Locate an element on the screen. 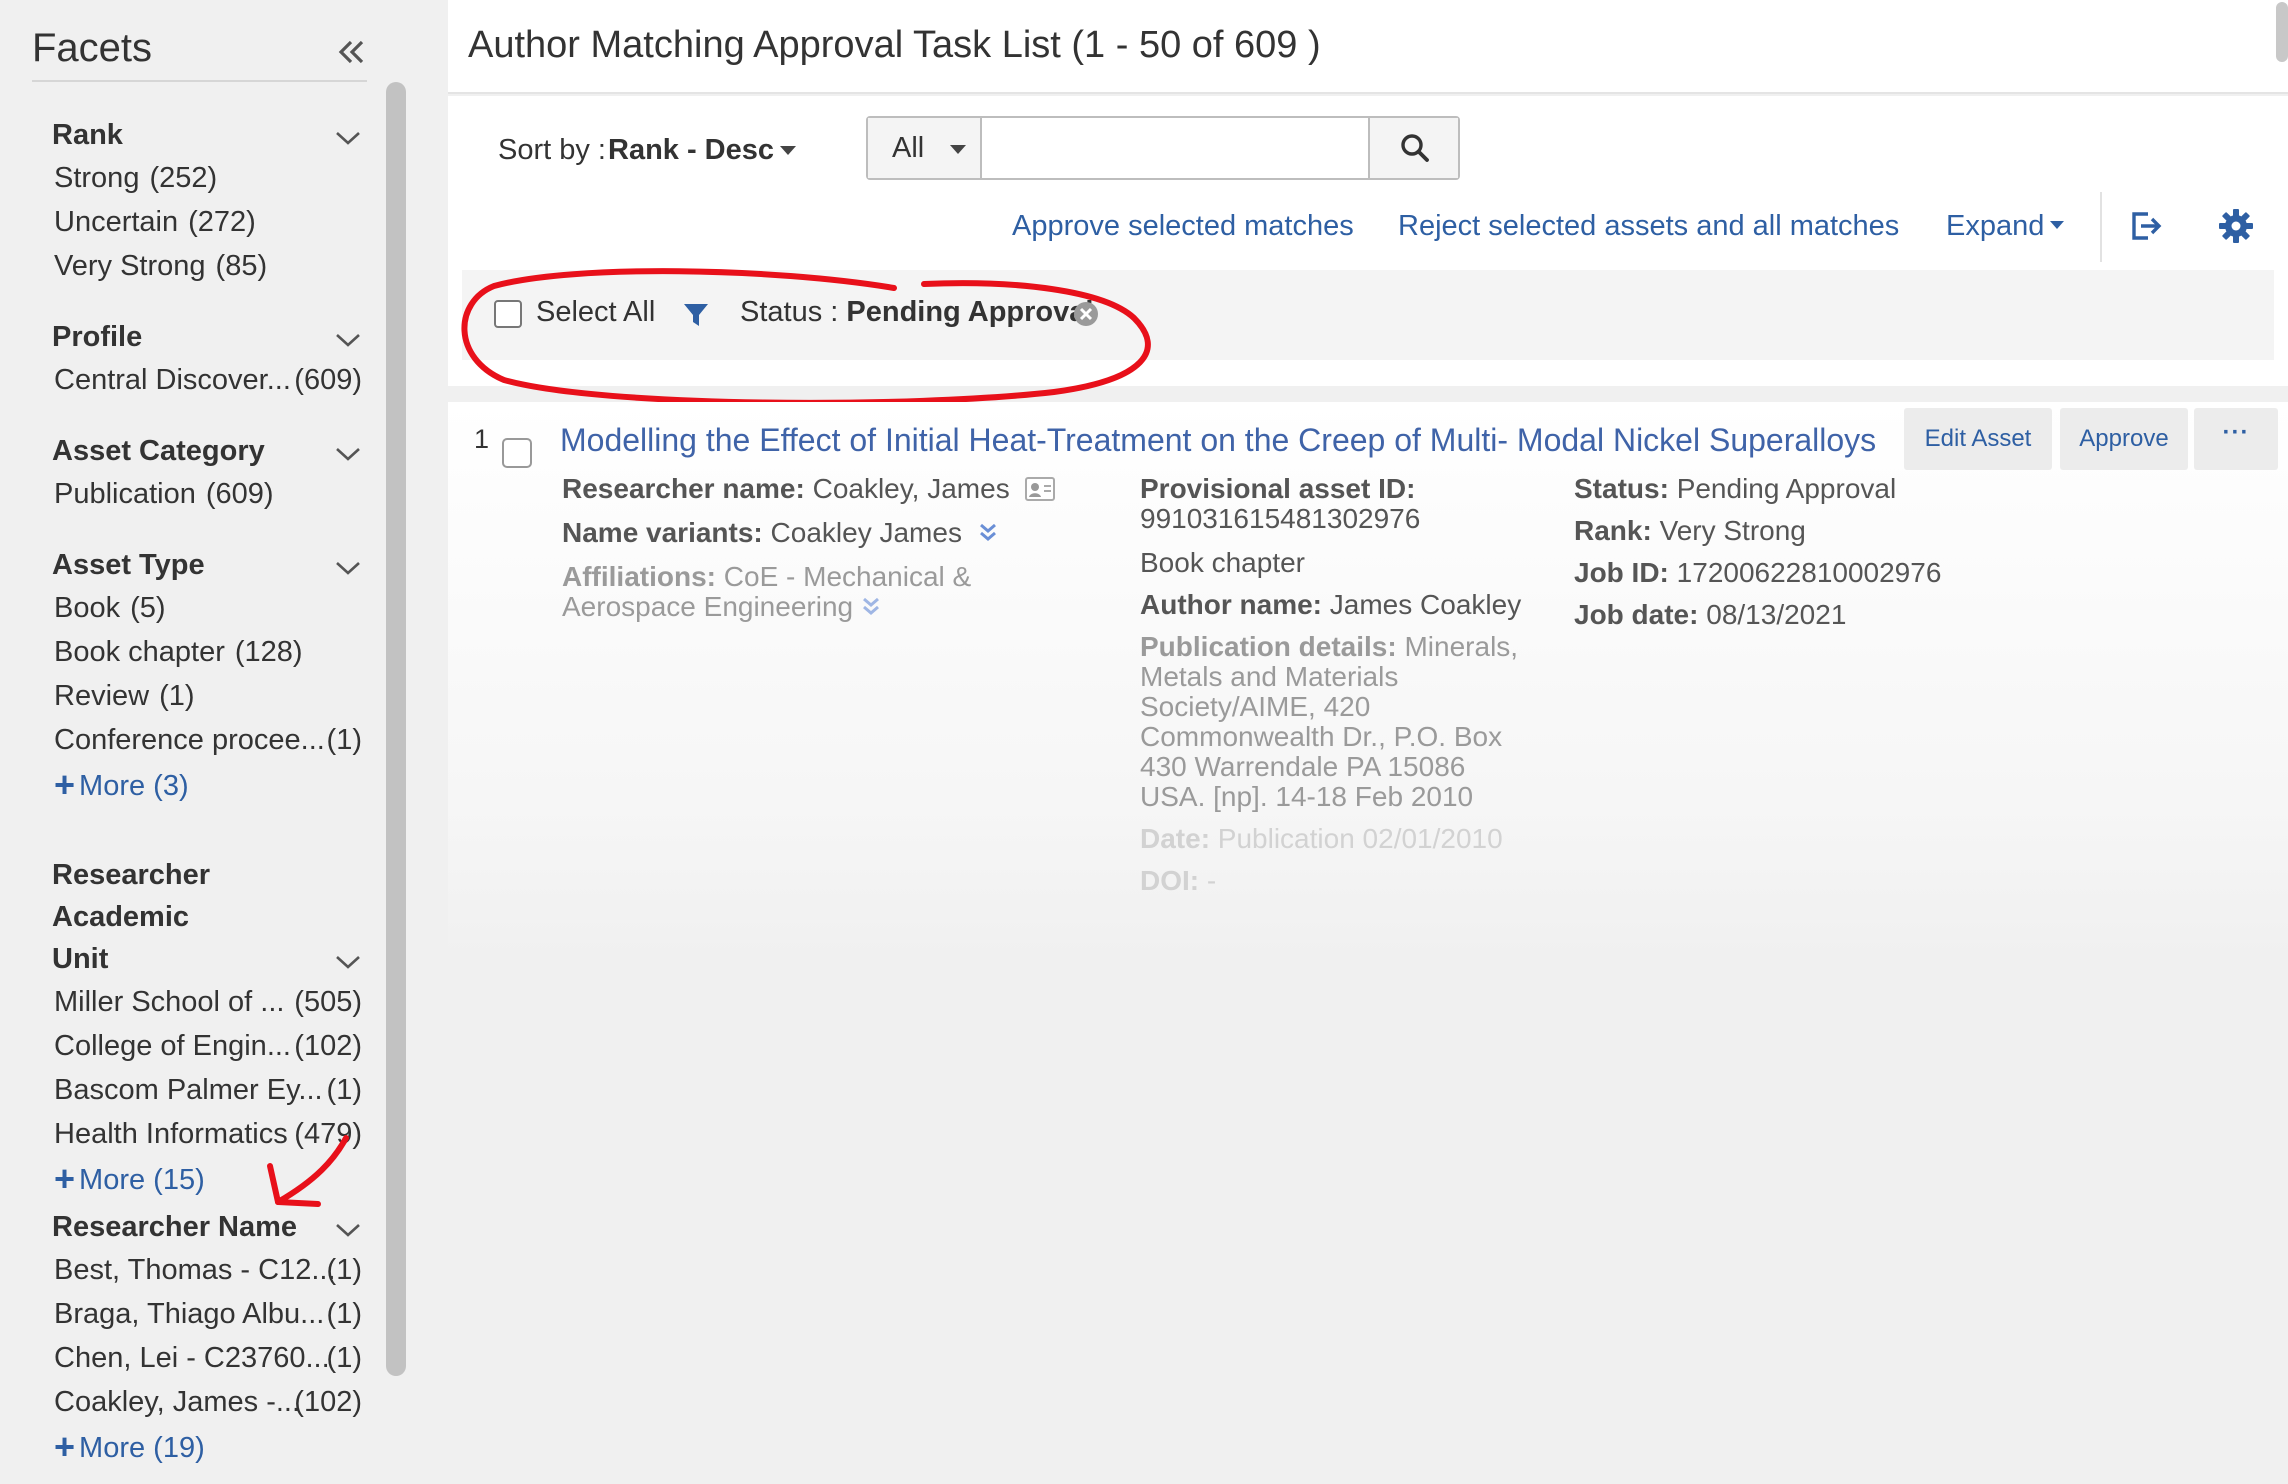 The width and height of the screenshot is (2288, 1484). sidebar-scrollbar is located at coordinates (396, 729).